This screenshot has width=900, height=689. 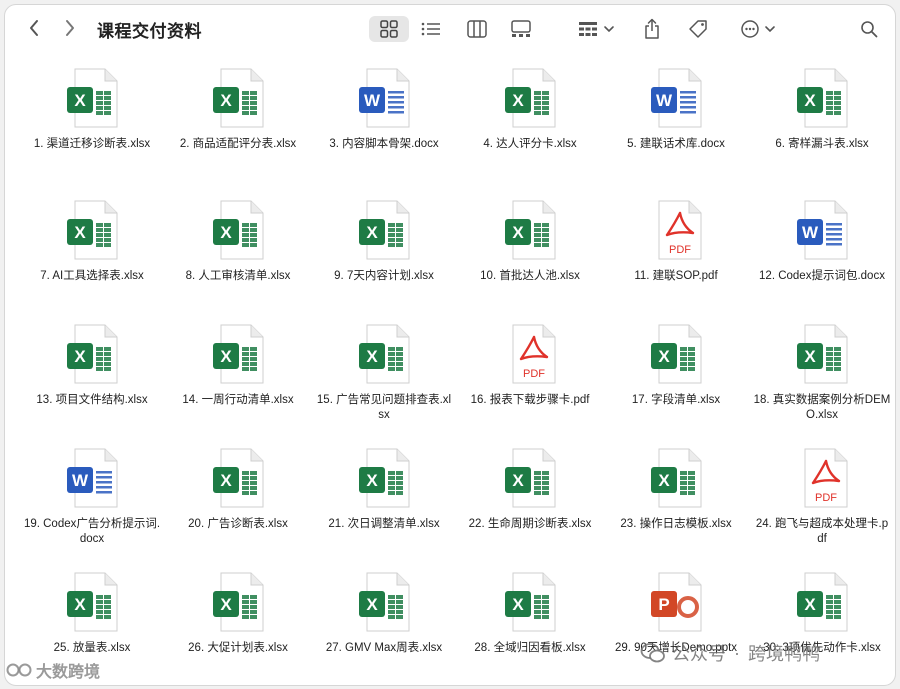 I want to click on file-item: X 22. 生命周期诊断表.xlsx, so click(x=530, y=489).